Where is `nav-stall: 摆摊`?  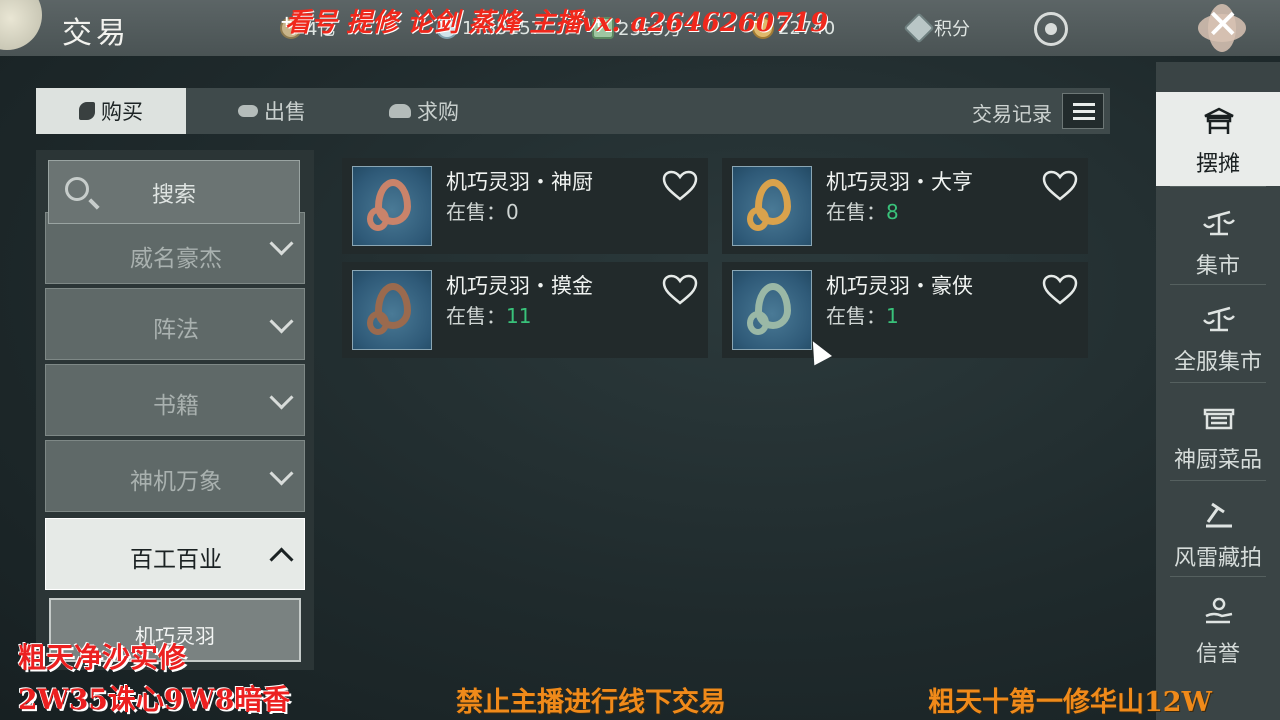 nav-stall: 摆摊 is located at coordinates (1218, 139).